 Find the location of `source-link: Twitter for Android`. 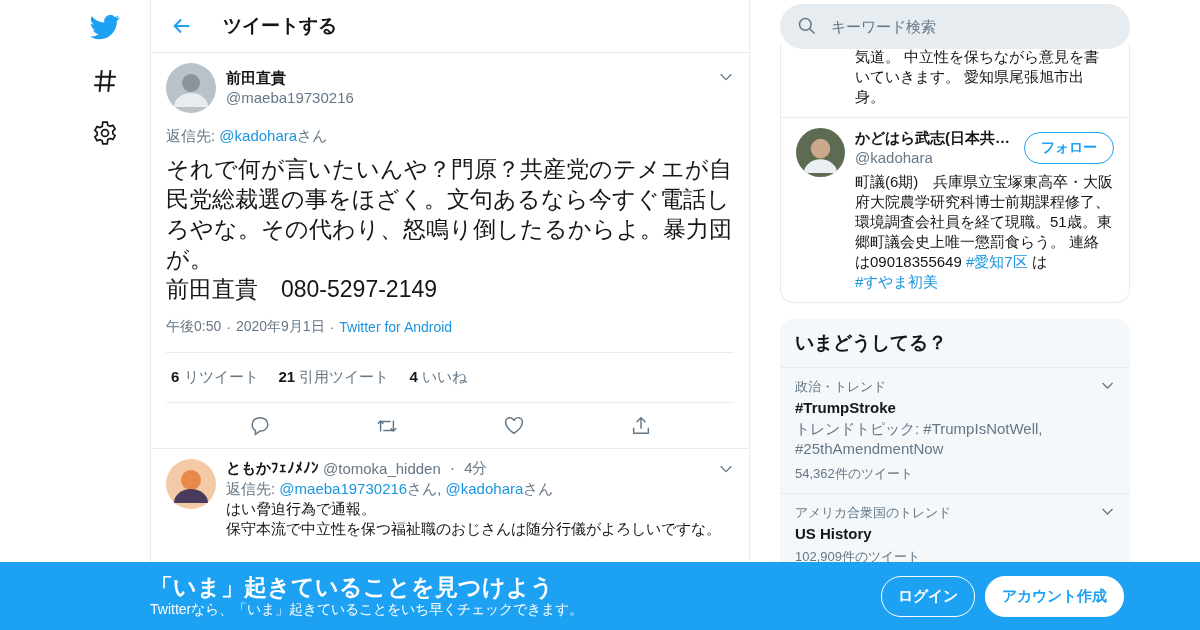

source-link: Twitter for Android is located at coordinates (396, 327).